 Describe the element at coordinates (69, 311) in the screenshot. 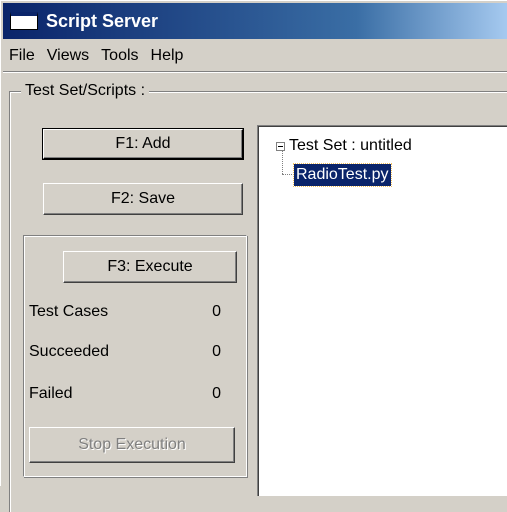

I see `stat-label: Test Cases` at that location.